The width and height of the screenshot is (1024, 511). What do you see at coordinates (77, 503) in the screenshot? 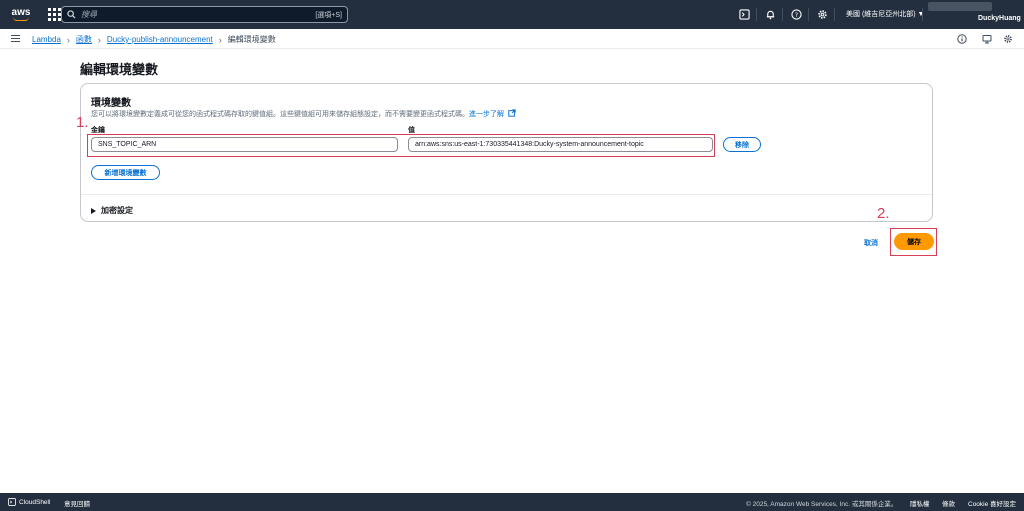
I see `feedback-link: 意見回饋` at bounding box center [77, 503].